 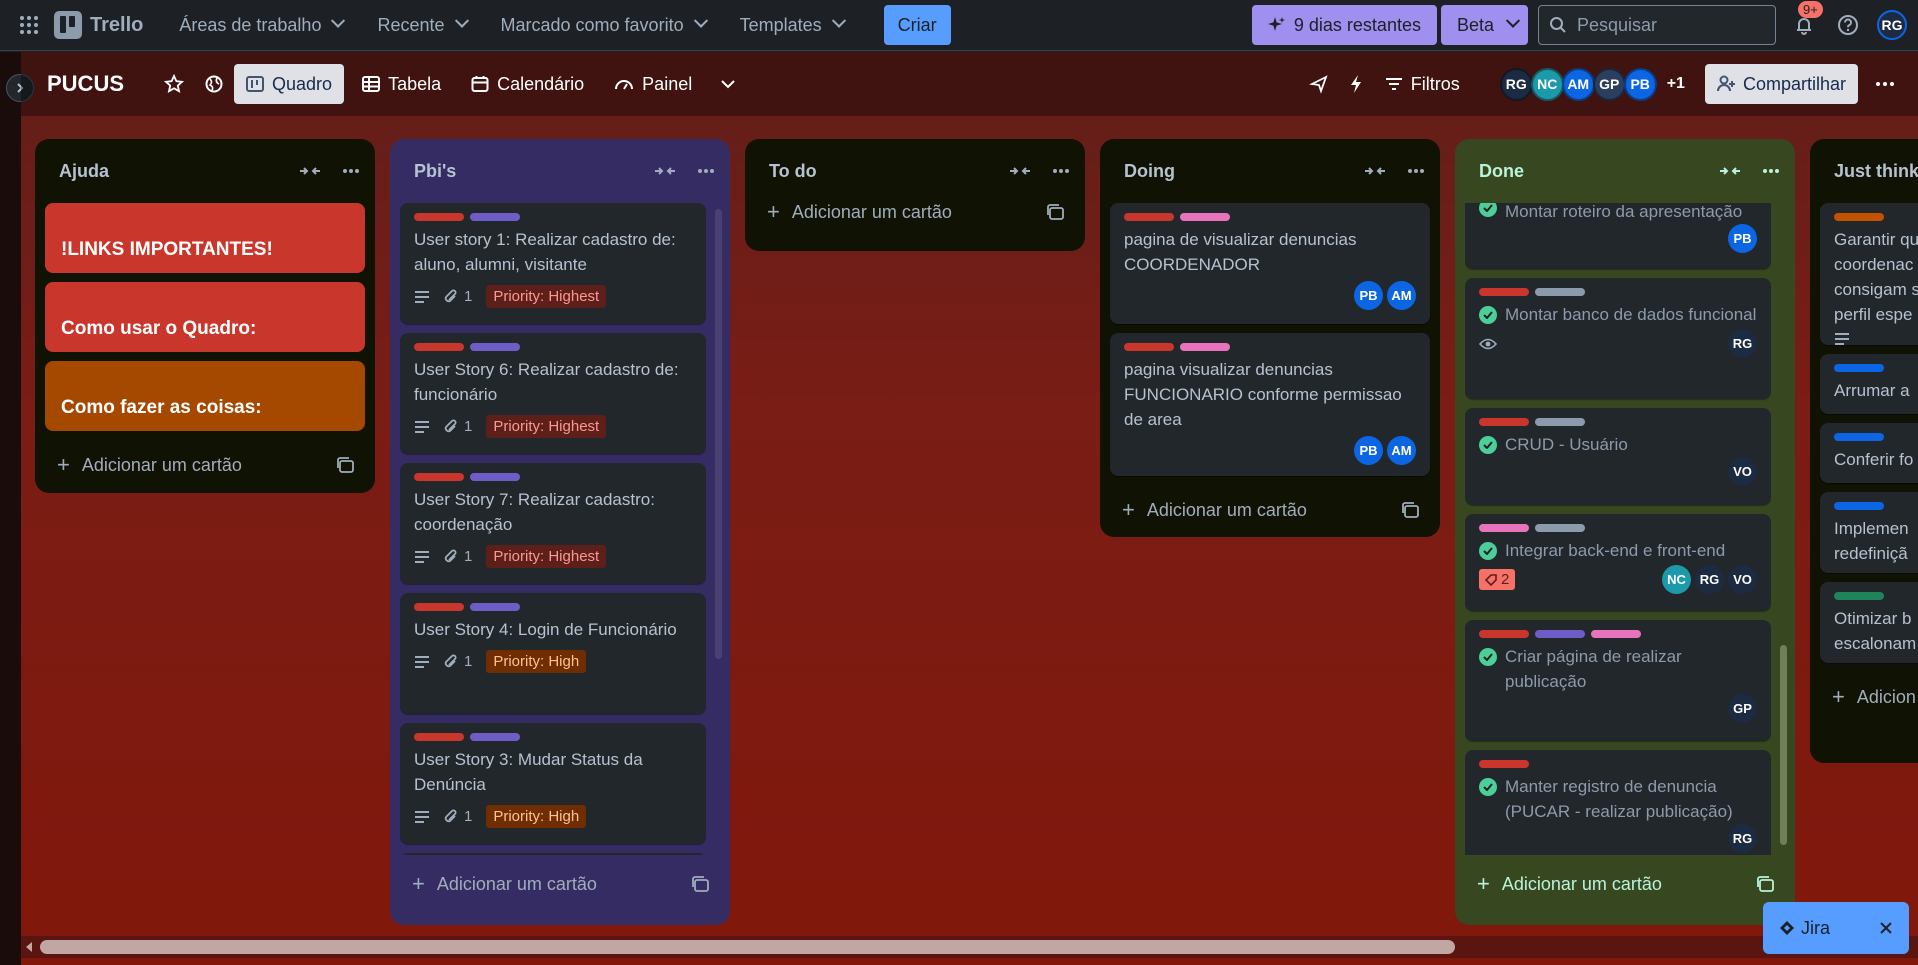 I want to click on menu-starred: Marcado como favorito, so click(x=603, y=25).